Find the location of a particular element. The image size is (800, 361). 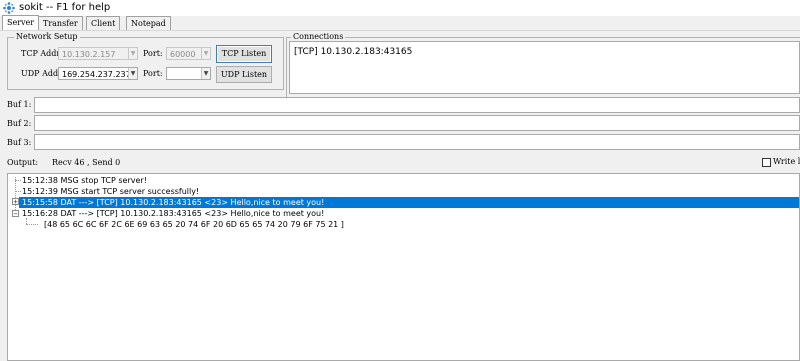

tcp-port-field: 60000 ▼ is located at coordinates (188, 53).